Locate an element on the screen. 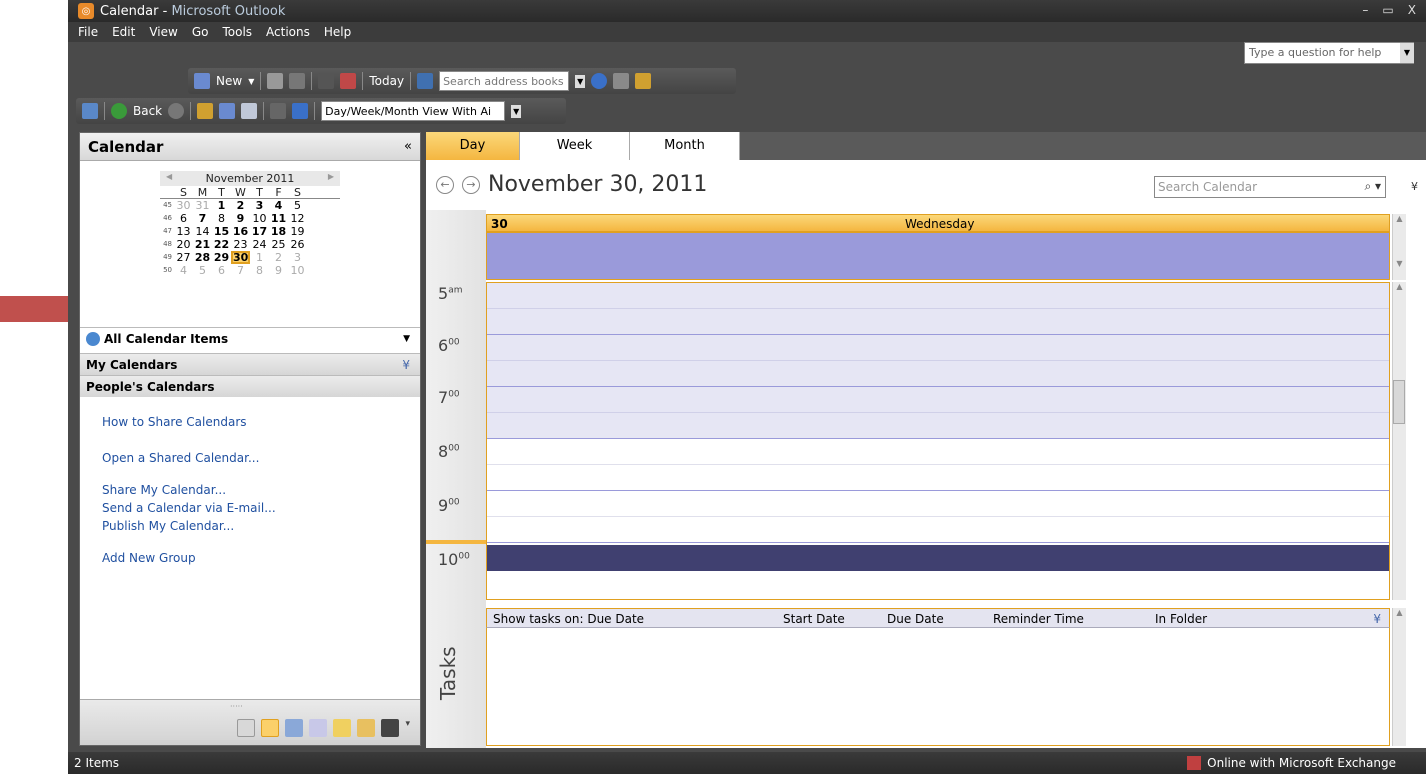 The image size is (1426, 774). tab-month: Month is located at coordinates (685, 146).